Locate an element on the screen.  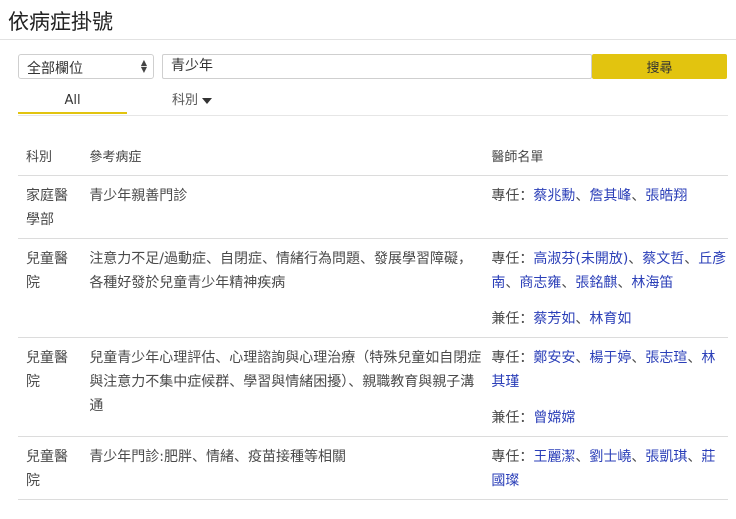
doctor-link: 鄭安安 is located at coordinates (554, 358).